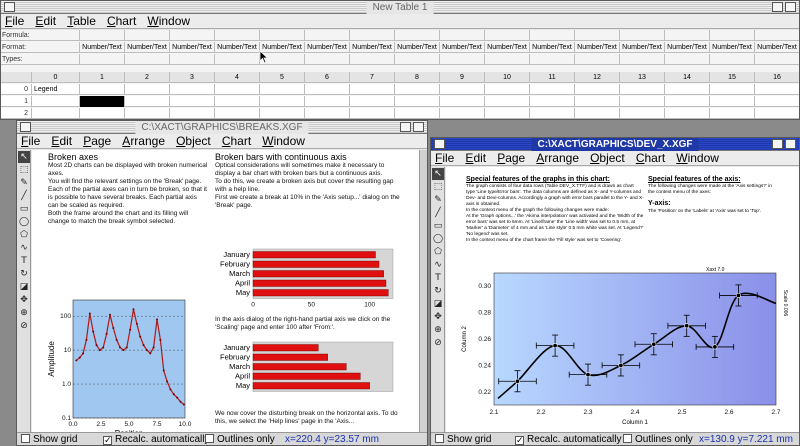 Image resolution: width=800 pixels, height=446 pixels. I want to click on row-number: 1, so click(16, 101).